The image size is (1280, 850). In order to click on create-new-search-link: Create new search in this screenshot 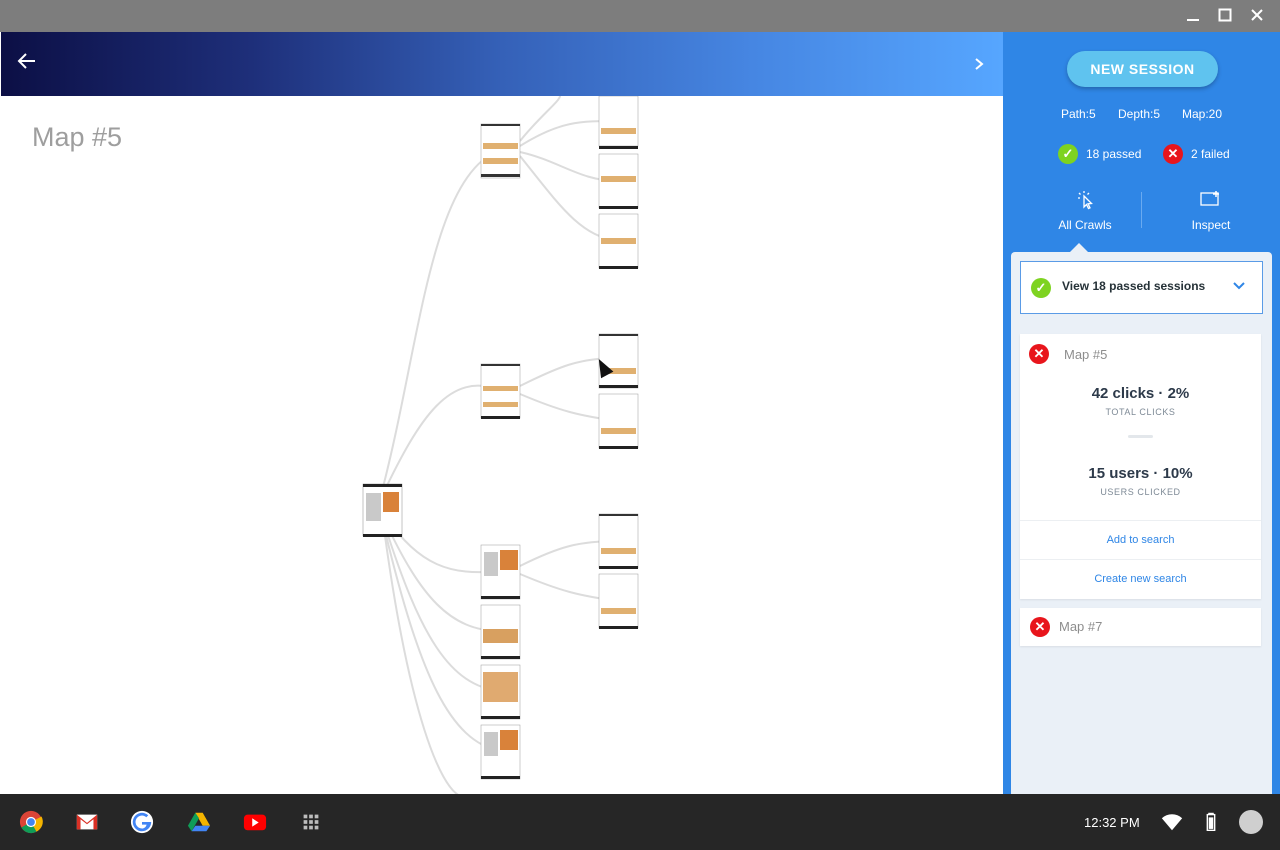, I will do `click(1140, 578)`.